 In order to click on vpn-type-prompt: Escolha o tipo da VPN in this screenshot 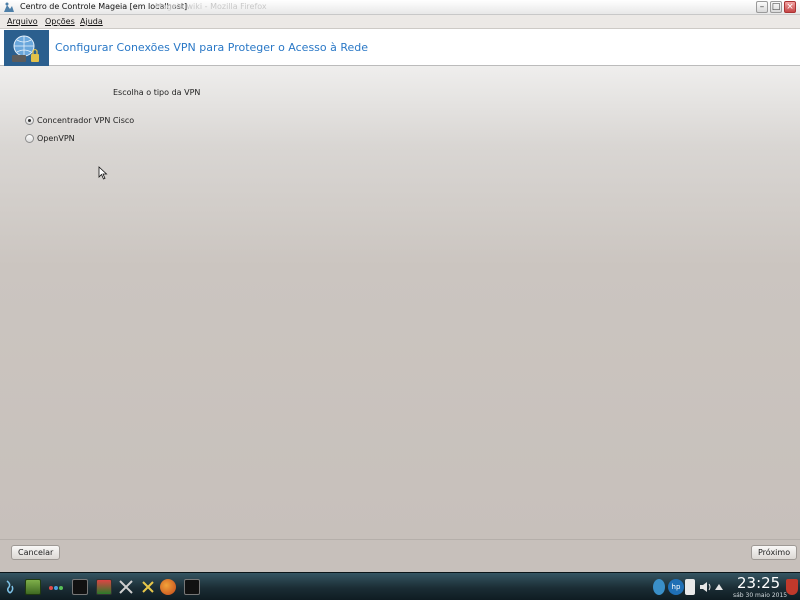, I will do `click(157, 92)`.